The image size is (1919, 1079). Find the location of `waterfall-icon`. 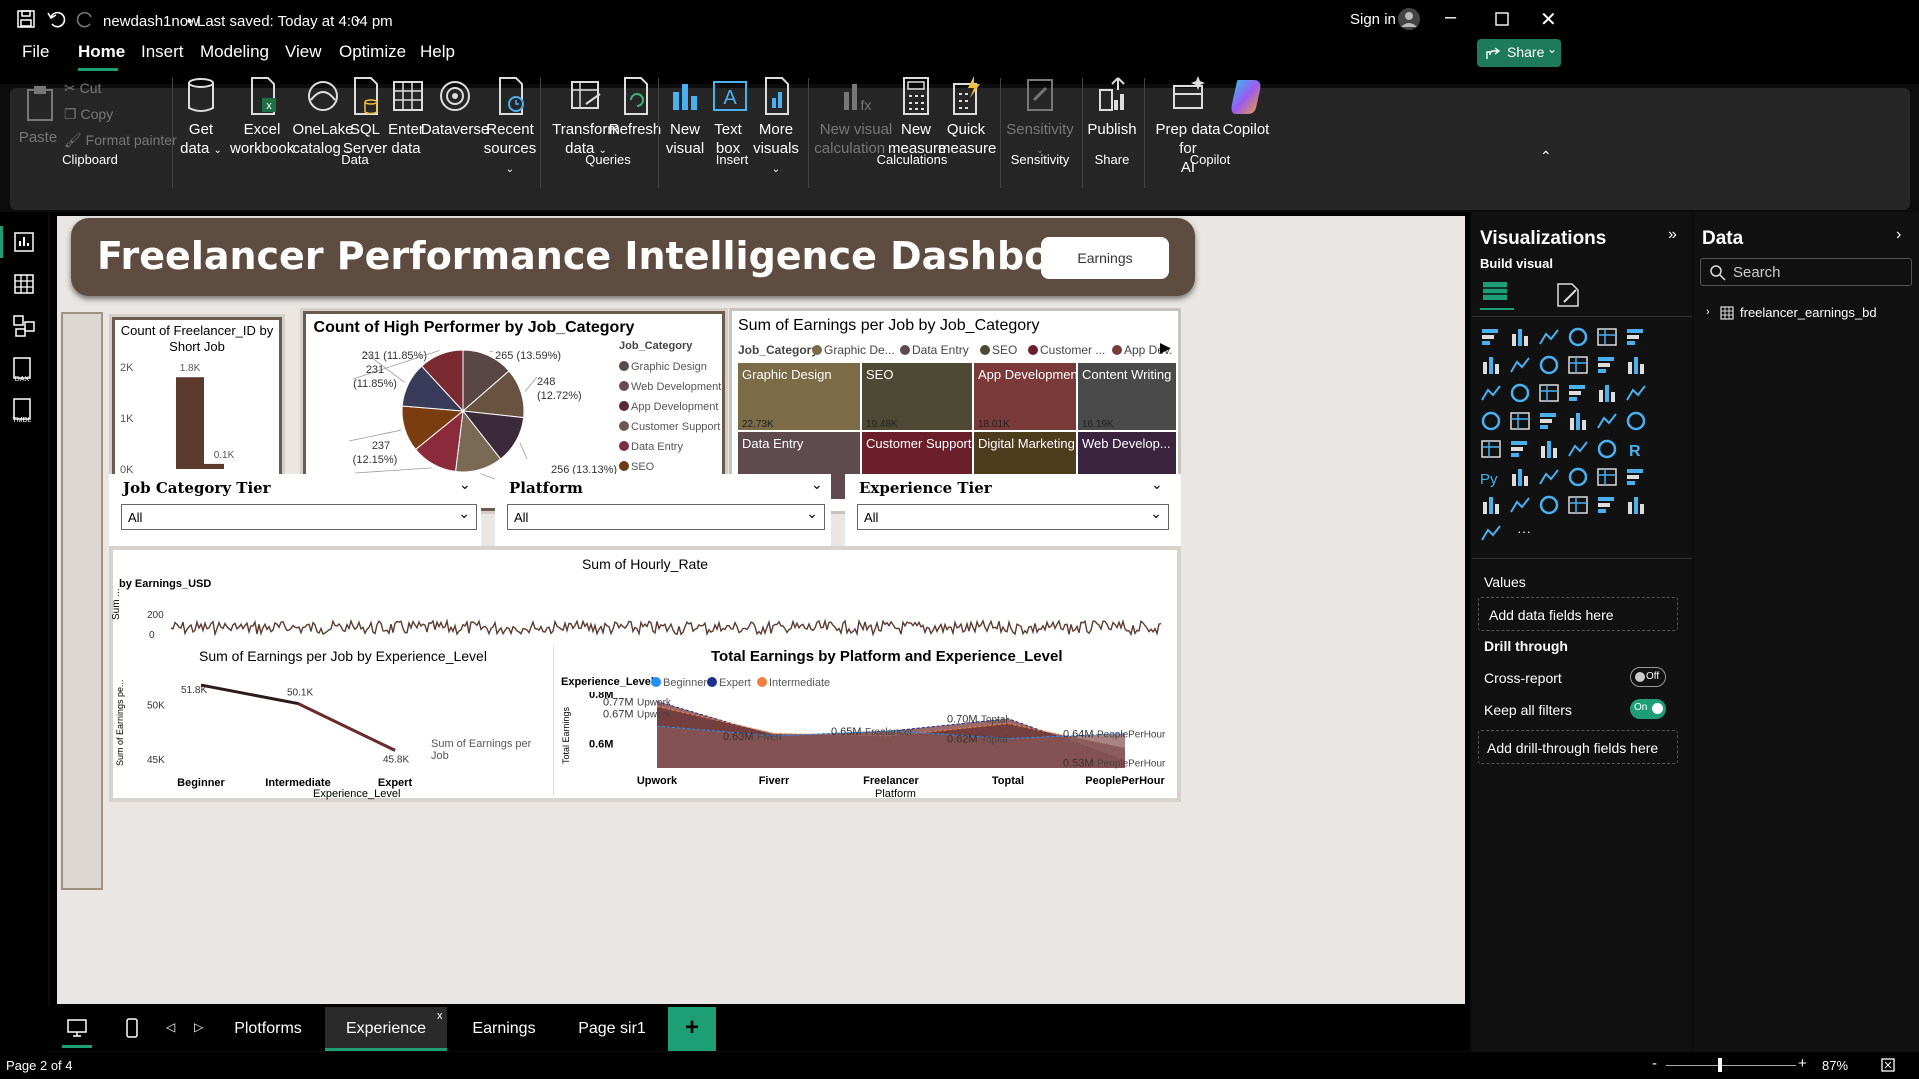

waterfall-icon is located at coordinates (1606, 365).